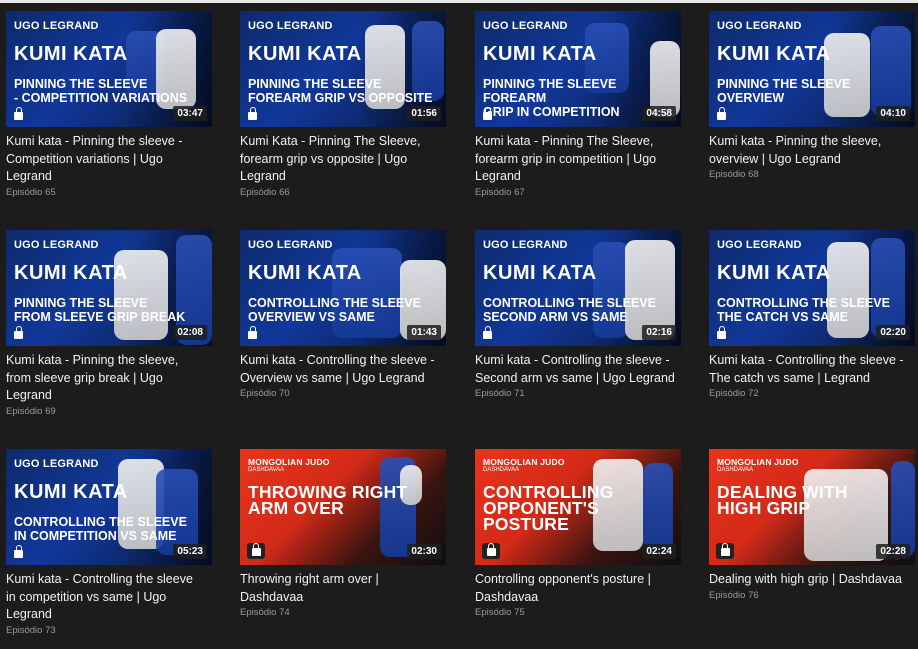  What do you see at coordinates (31, 192) in the screenshot?
I see `episode-label: Episódio 65` at bounding box center [31, 192].